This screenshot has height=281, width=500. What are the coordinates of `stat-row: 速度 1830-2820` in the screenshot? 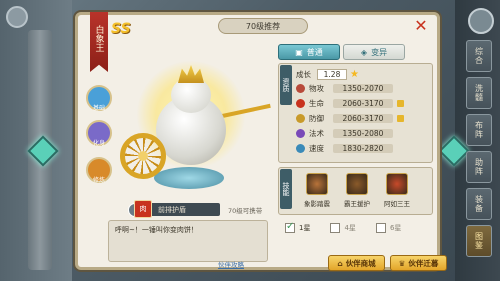 It's located at (361, 148).